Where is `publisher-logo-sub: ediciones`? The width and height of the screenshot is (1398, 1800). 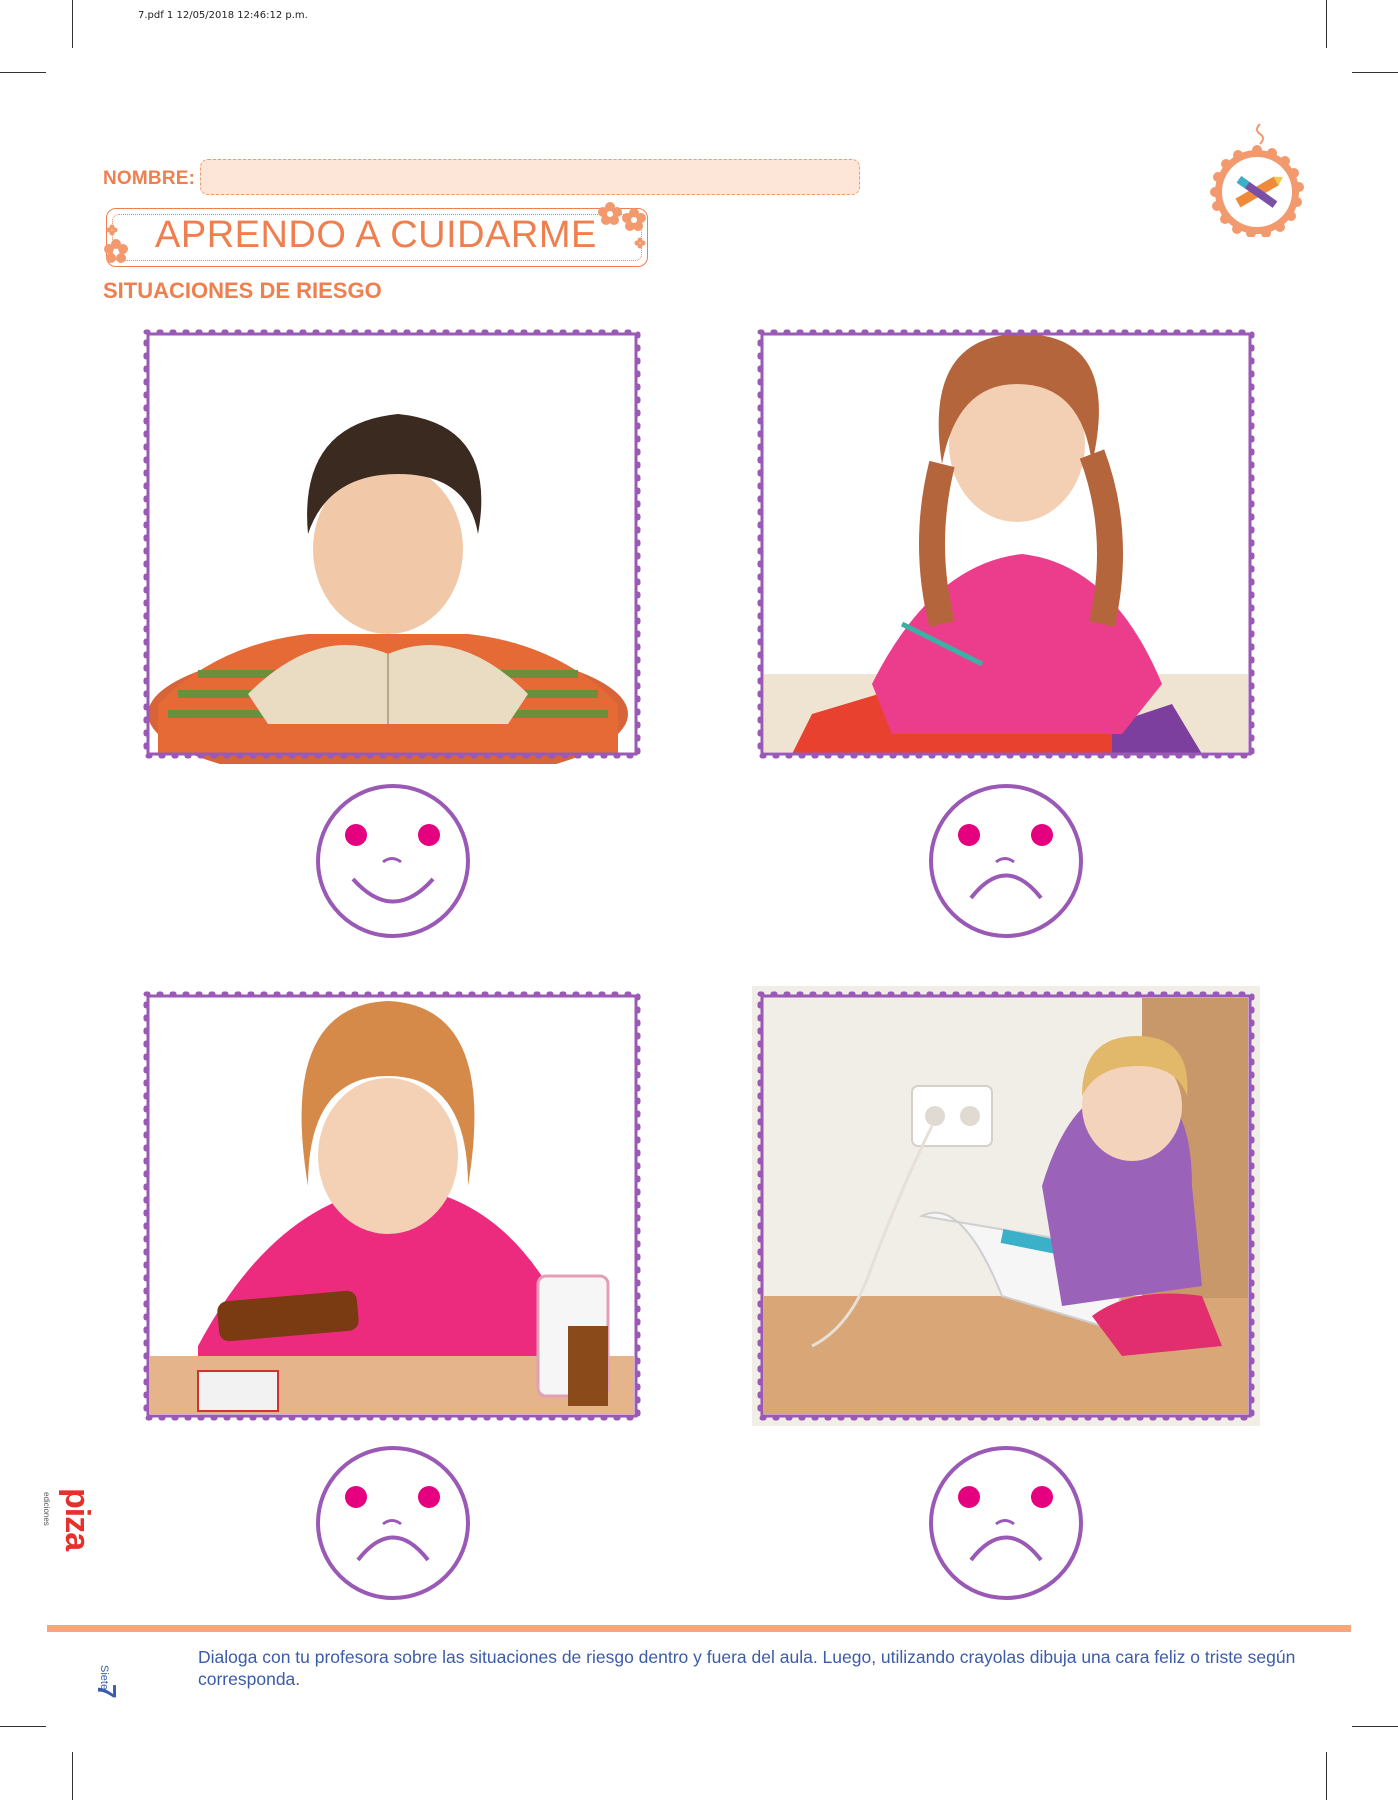
publisher-logo-sub: ediciones is located at coordinates (46, 1509).